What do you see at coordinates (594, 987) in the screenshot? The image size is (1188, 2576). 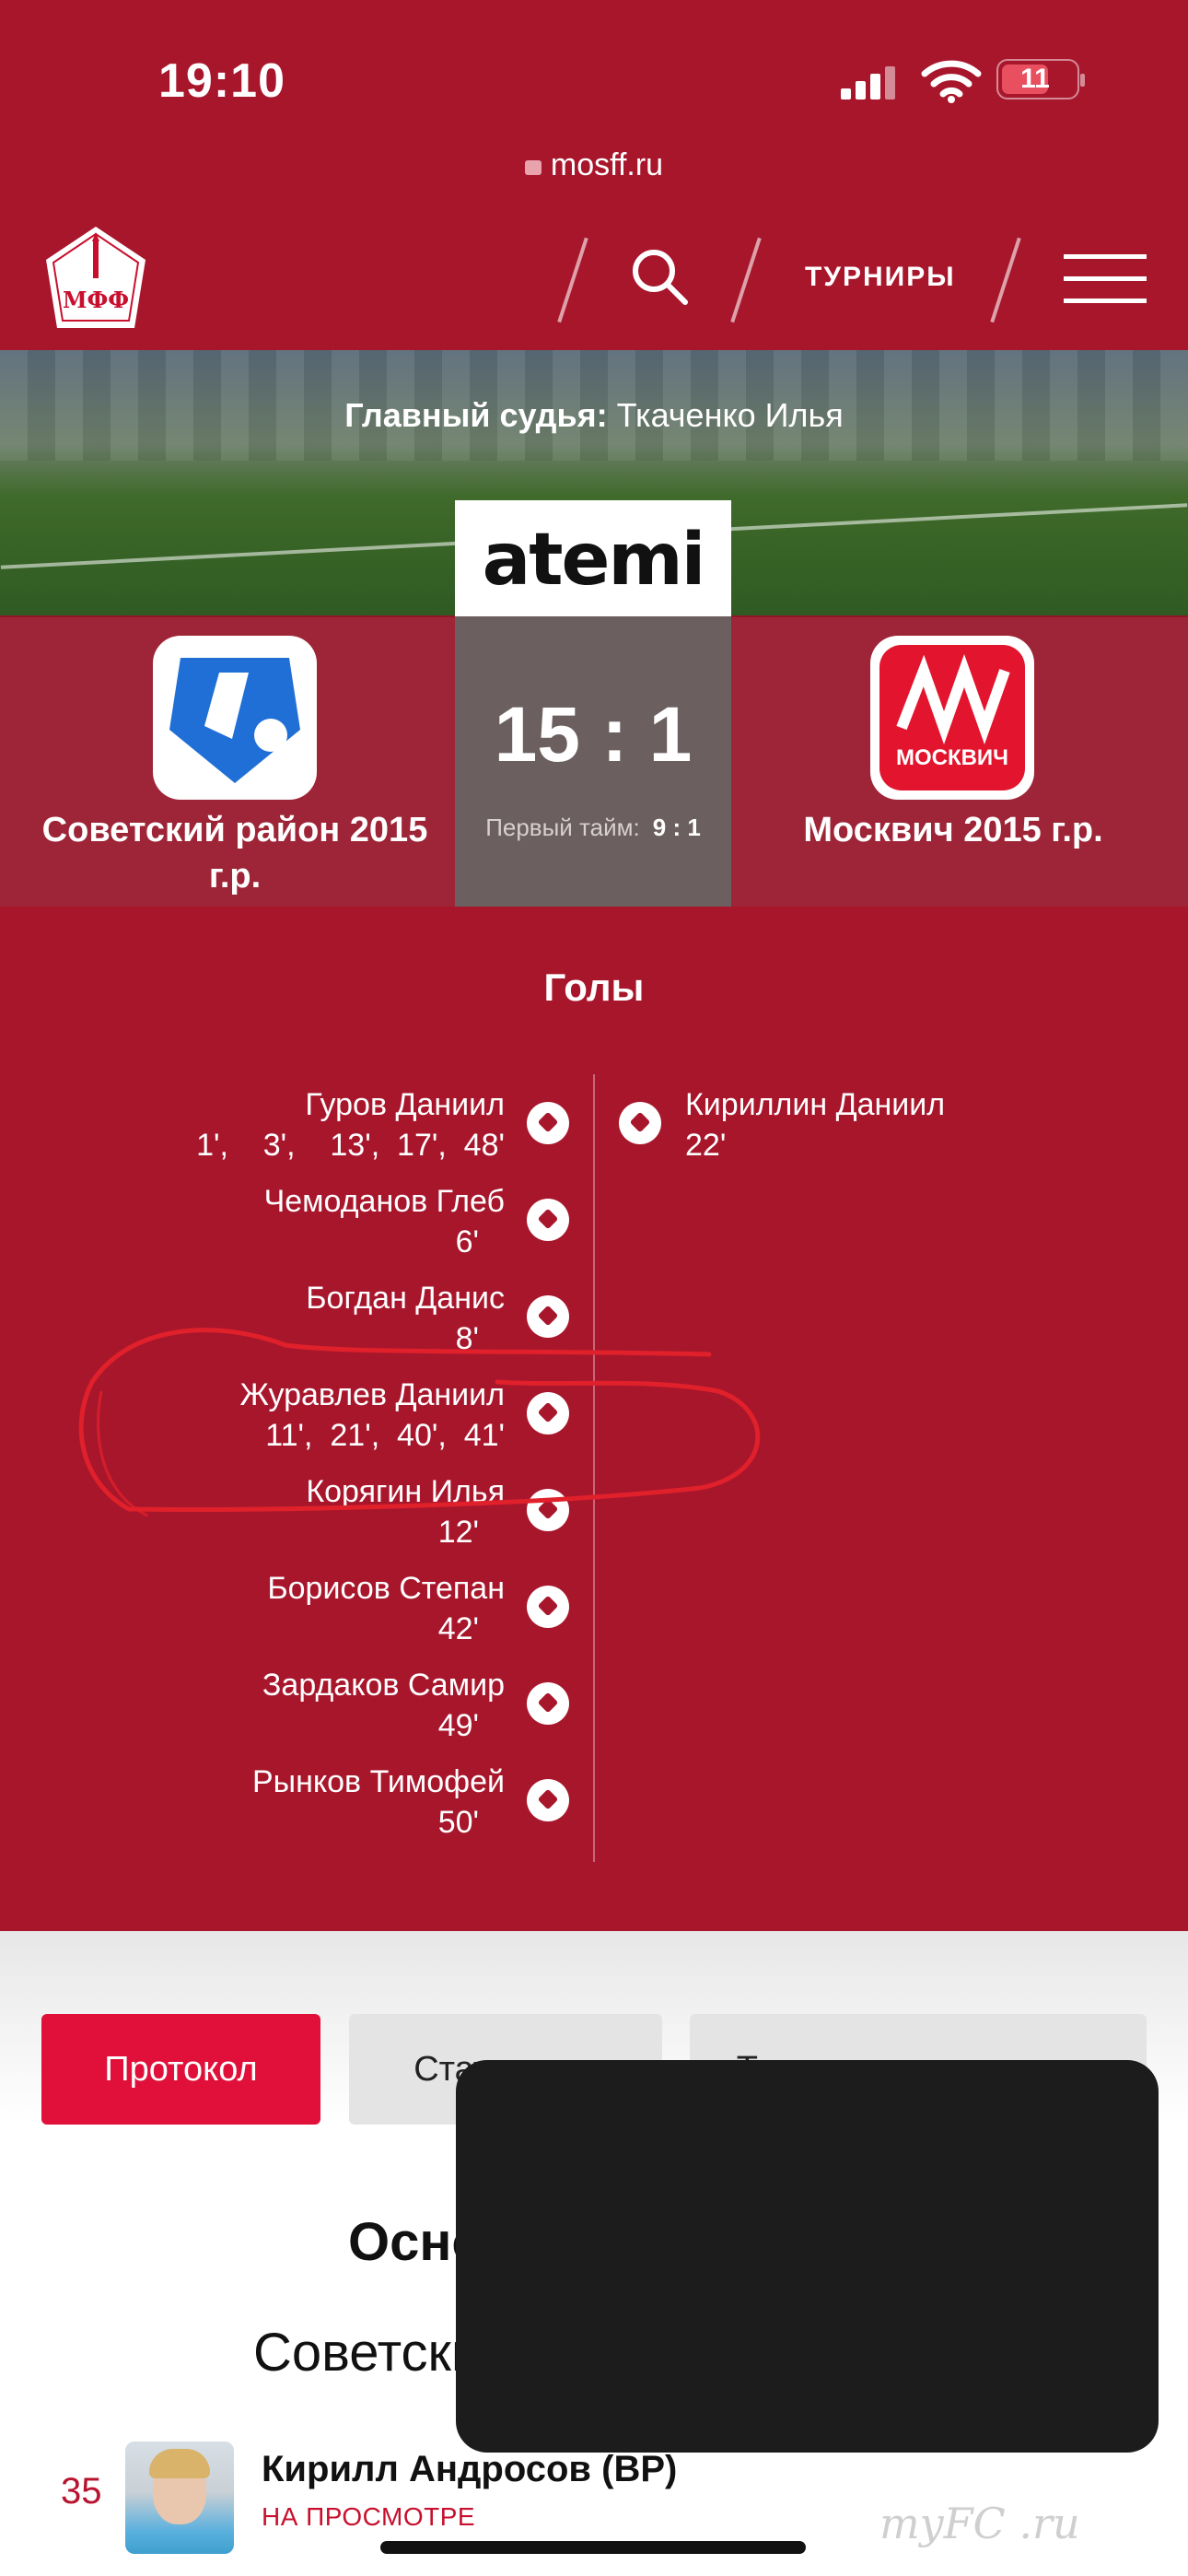 I see `goals-title: Голы` at bounding box center [594, 987].